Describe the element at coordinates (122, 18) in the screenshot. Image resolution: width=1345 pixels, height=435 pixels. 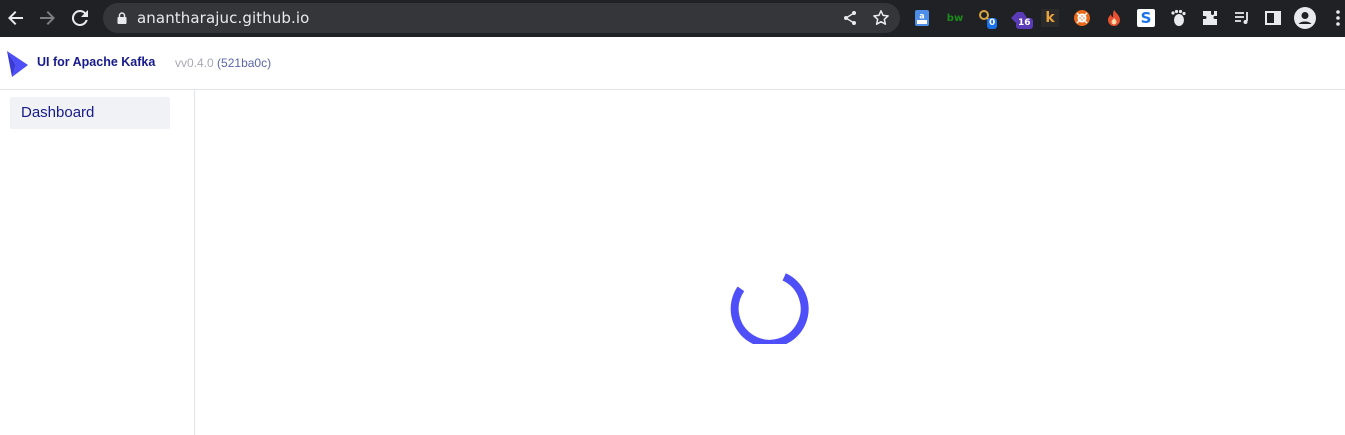
I see `lock-icon` at that location.